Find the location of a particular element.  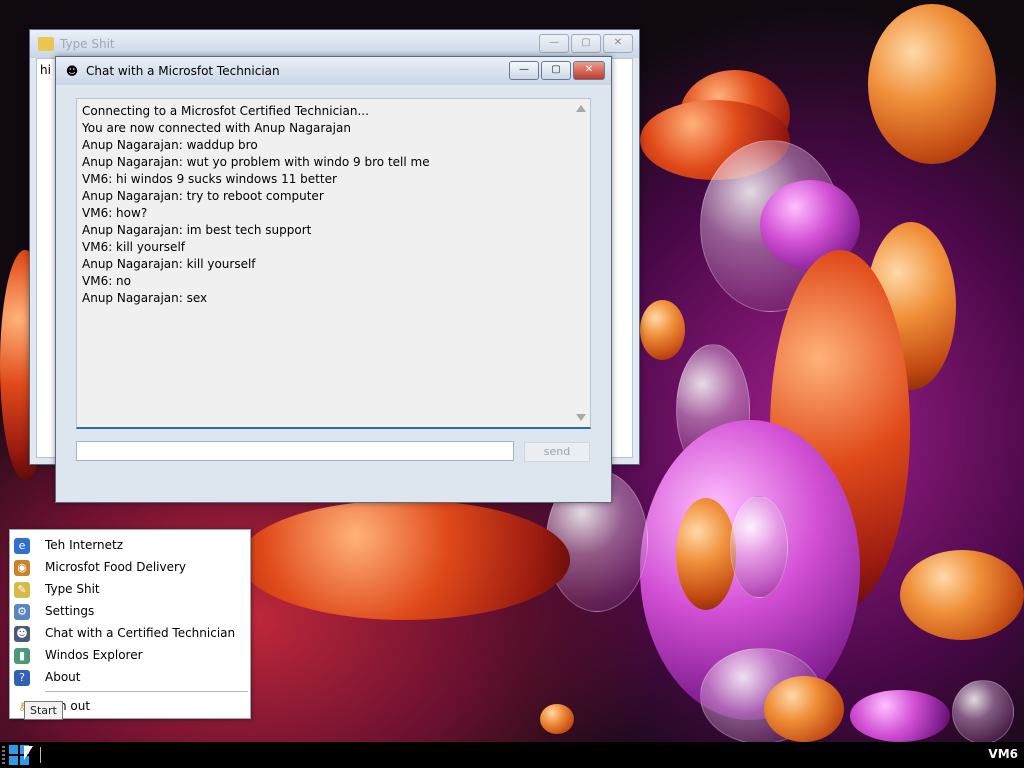

notepad-icon: ✎ is located at coordinates (22, 590).